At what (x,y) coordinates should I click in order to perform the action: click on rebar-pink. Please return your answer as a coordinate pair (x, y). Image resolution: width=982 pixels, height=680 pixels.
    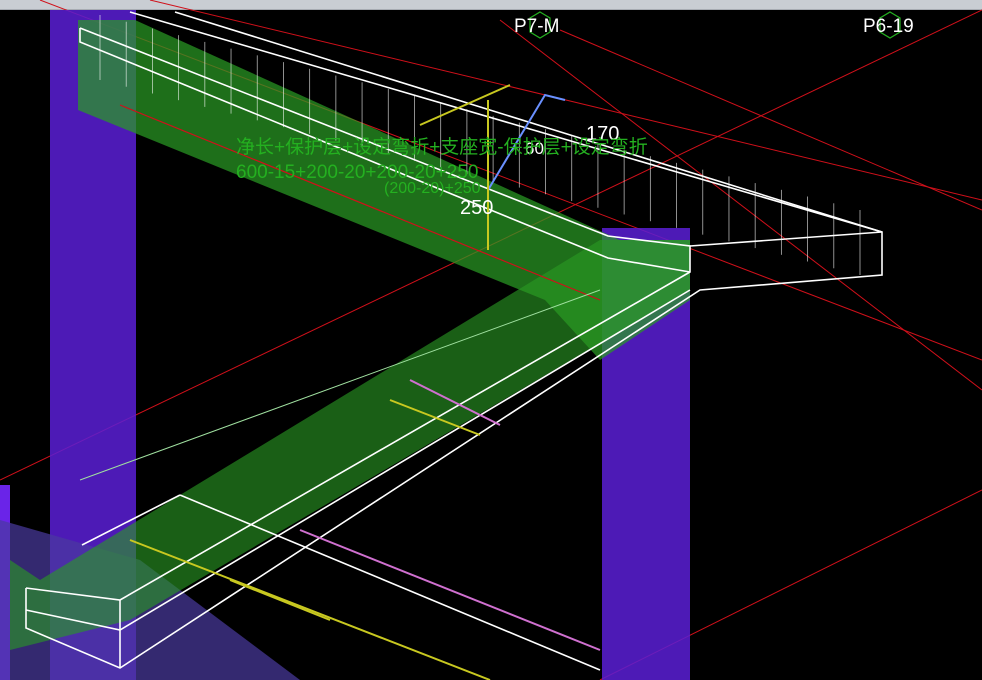
    Looking at the image, I should click on (450, 590).